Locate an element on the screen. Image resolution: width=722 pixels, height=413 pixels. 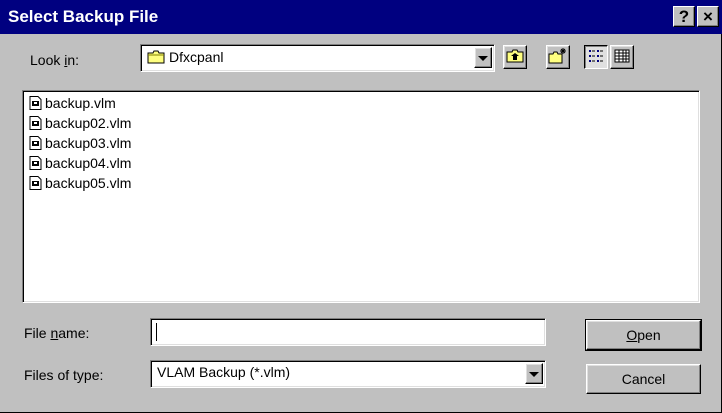
list-view-icon is located at coordinates (596, 57).